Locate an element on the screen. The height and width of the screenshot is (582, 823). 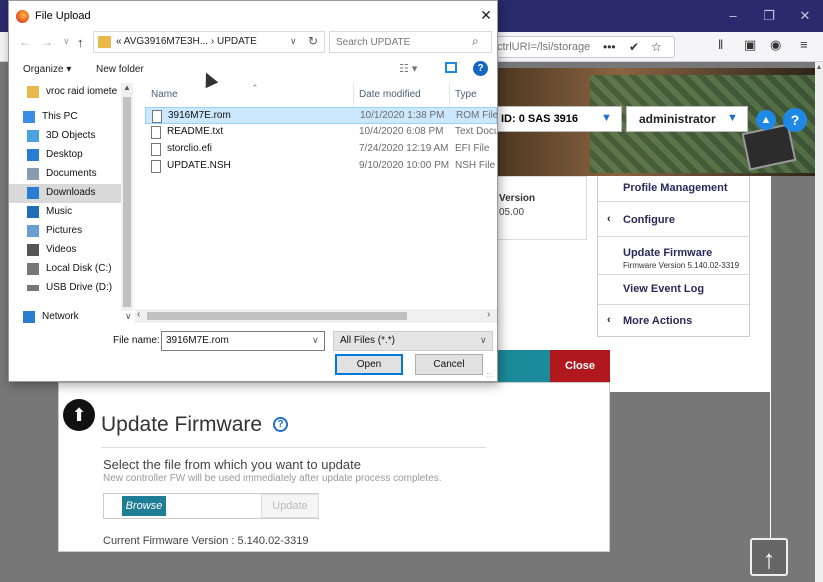
refresh-icon: ↻ is located at coordinates (313, 41).